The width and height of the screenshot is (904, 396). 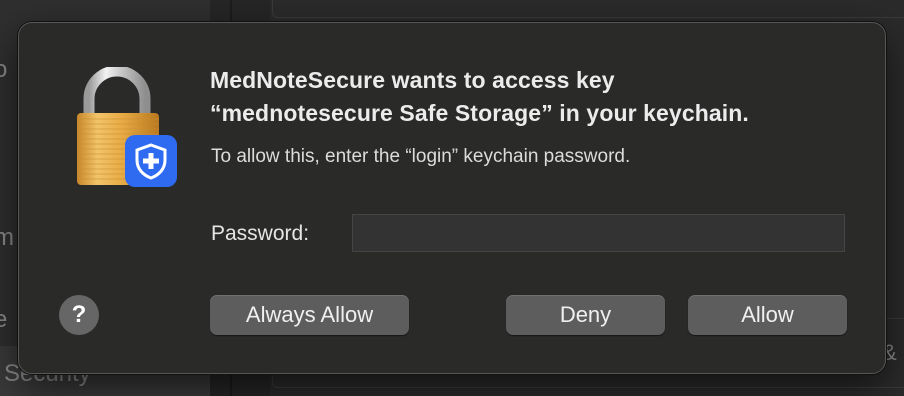 What do you see at coordinates (151, 161) in the screenshot?
I see `shield-plus-icon` at bounding box center [151, 161].